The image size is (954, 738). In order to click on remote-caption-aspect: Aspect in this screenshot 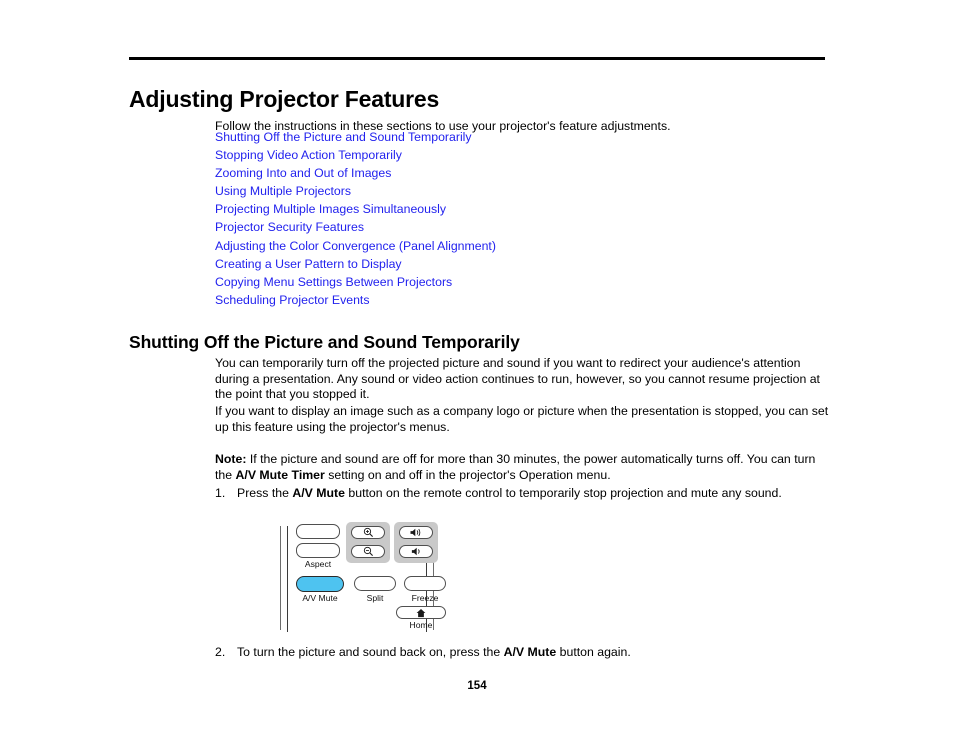, I will do `click(318, 564)`.